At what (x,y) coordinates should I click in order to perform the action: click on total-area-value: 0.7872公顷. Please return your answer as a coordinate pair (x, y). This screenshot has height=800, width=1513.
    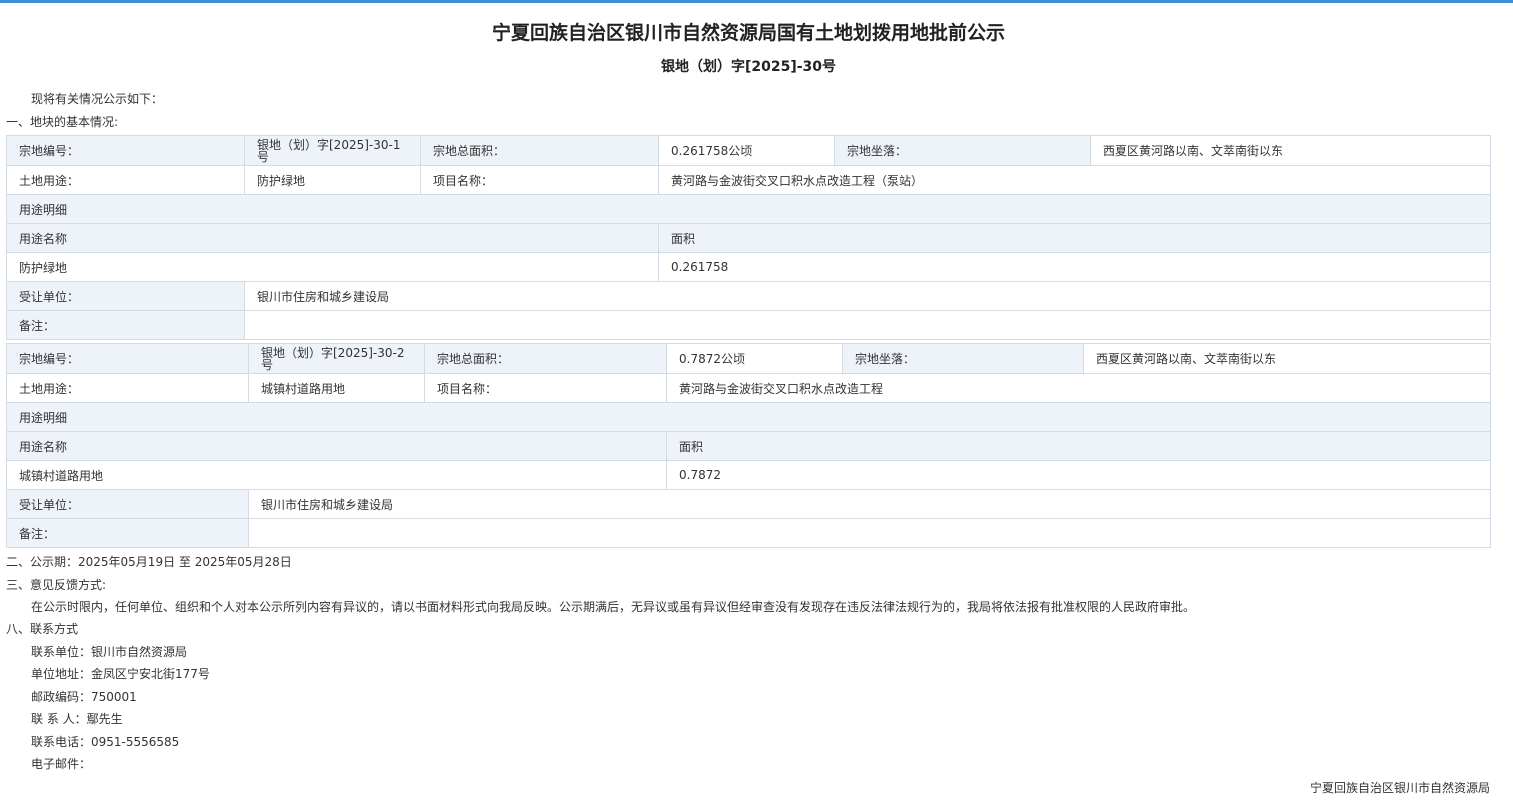
    Looking at the image, I should click on (754, 358).